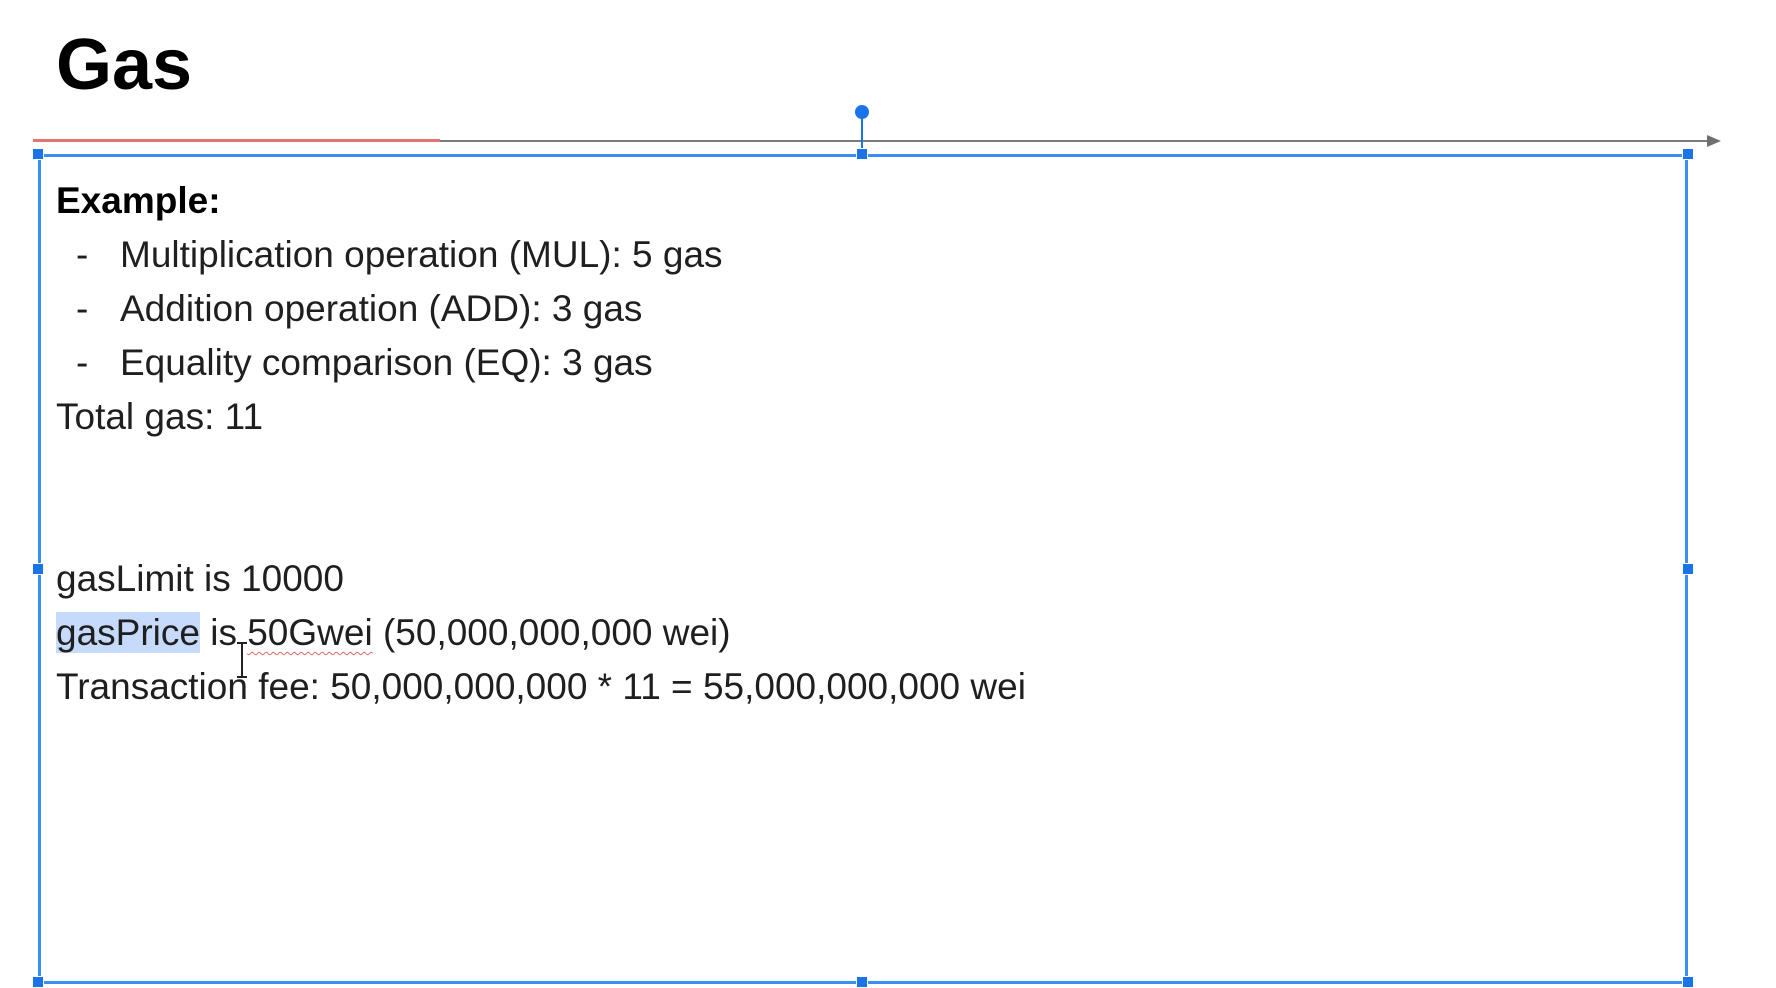  I want to click on bullet-item: - Multiplication operation (MUL): 5 gas, so click(541, 255).